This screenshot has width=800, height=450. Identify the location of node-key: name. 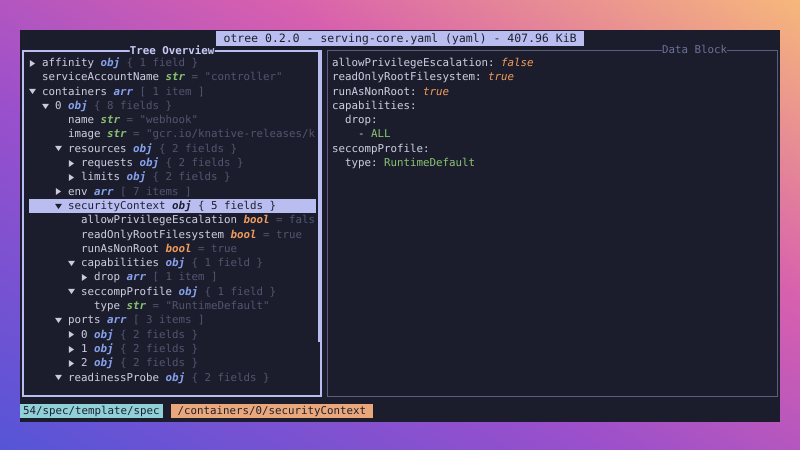
(81, 120).